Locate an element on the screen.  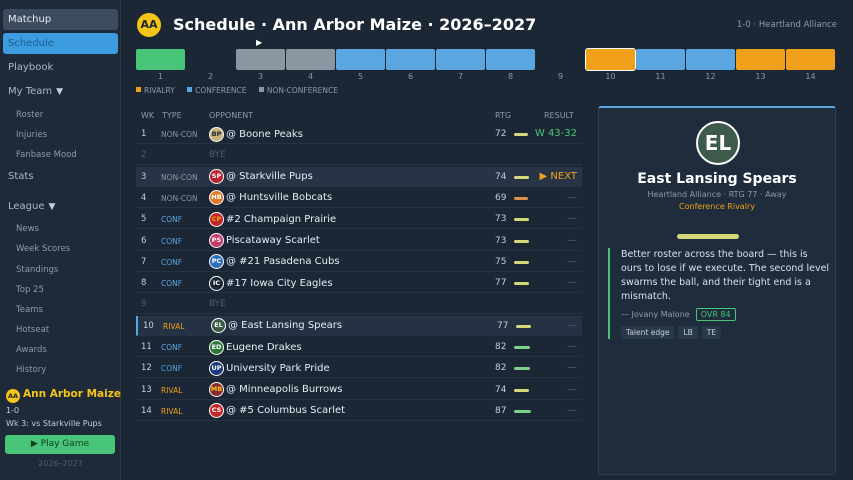
col-header-rtg: RTG is located at coordinates (503, 115).